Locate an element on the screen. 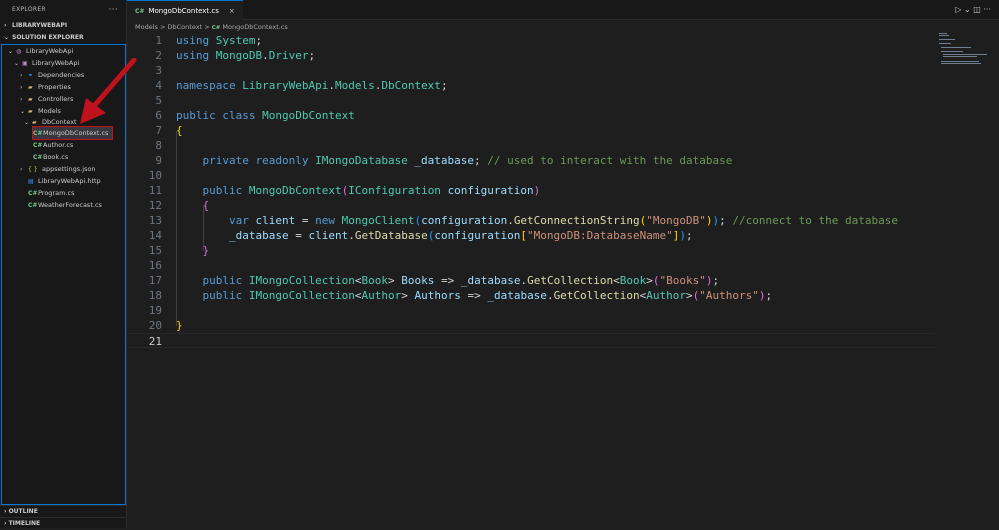  tree-item-book: C#Book.cs is located at coordinates (50, 157).